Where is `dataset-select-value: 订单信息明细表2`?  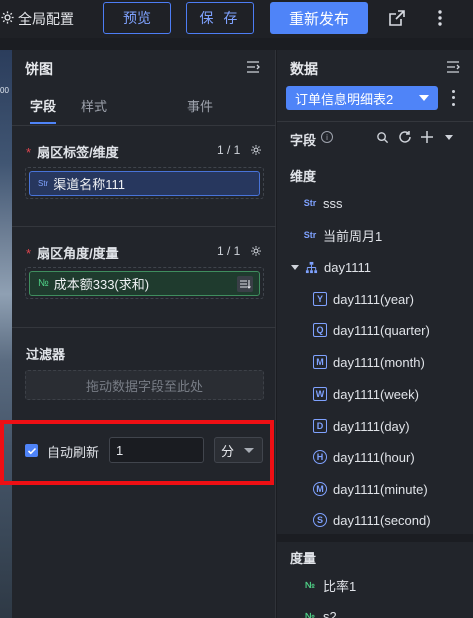 dataset-select-value: 订单信息明细表2 is located at coordinates (344, 99).